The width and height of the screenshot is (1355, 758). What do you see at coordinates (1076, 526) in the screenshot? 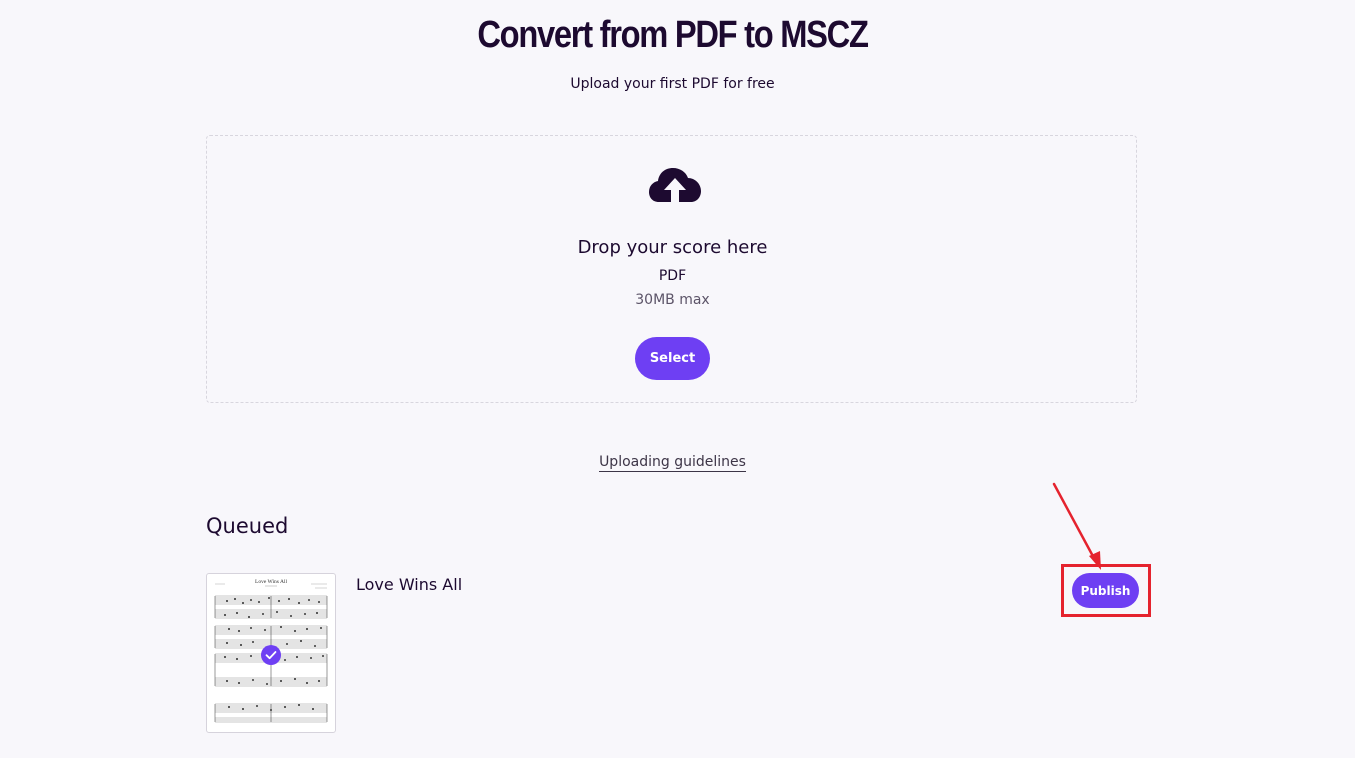
I see `annotation-arrow-icon` at bounding box center [1076, 526].